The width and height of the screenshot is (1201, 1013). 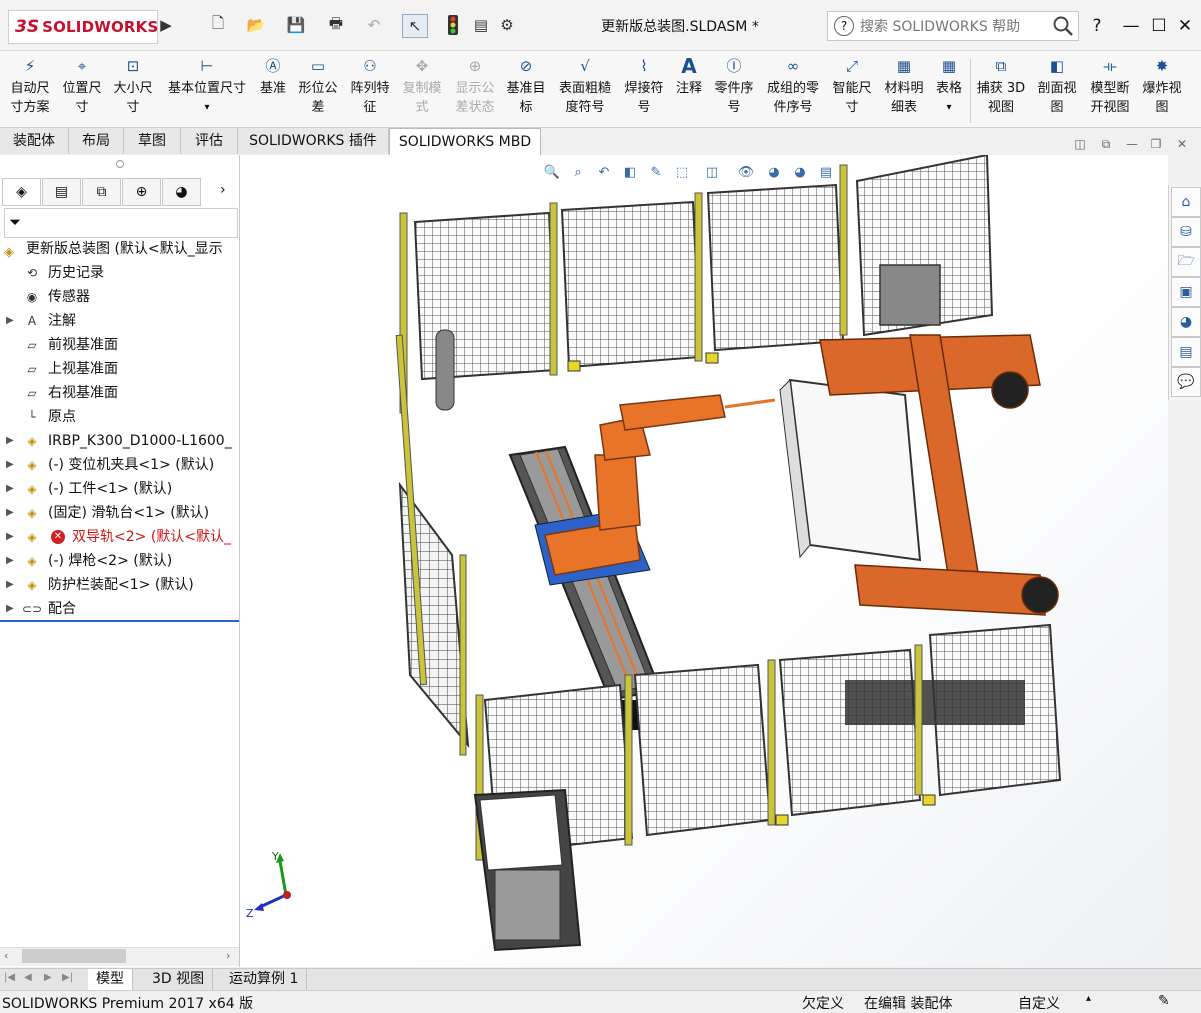 I want to click on help-tooltip-icon: ✎, so click(x=1164, y=1001).